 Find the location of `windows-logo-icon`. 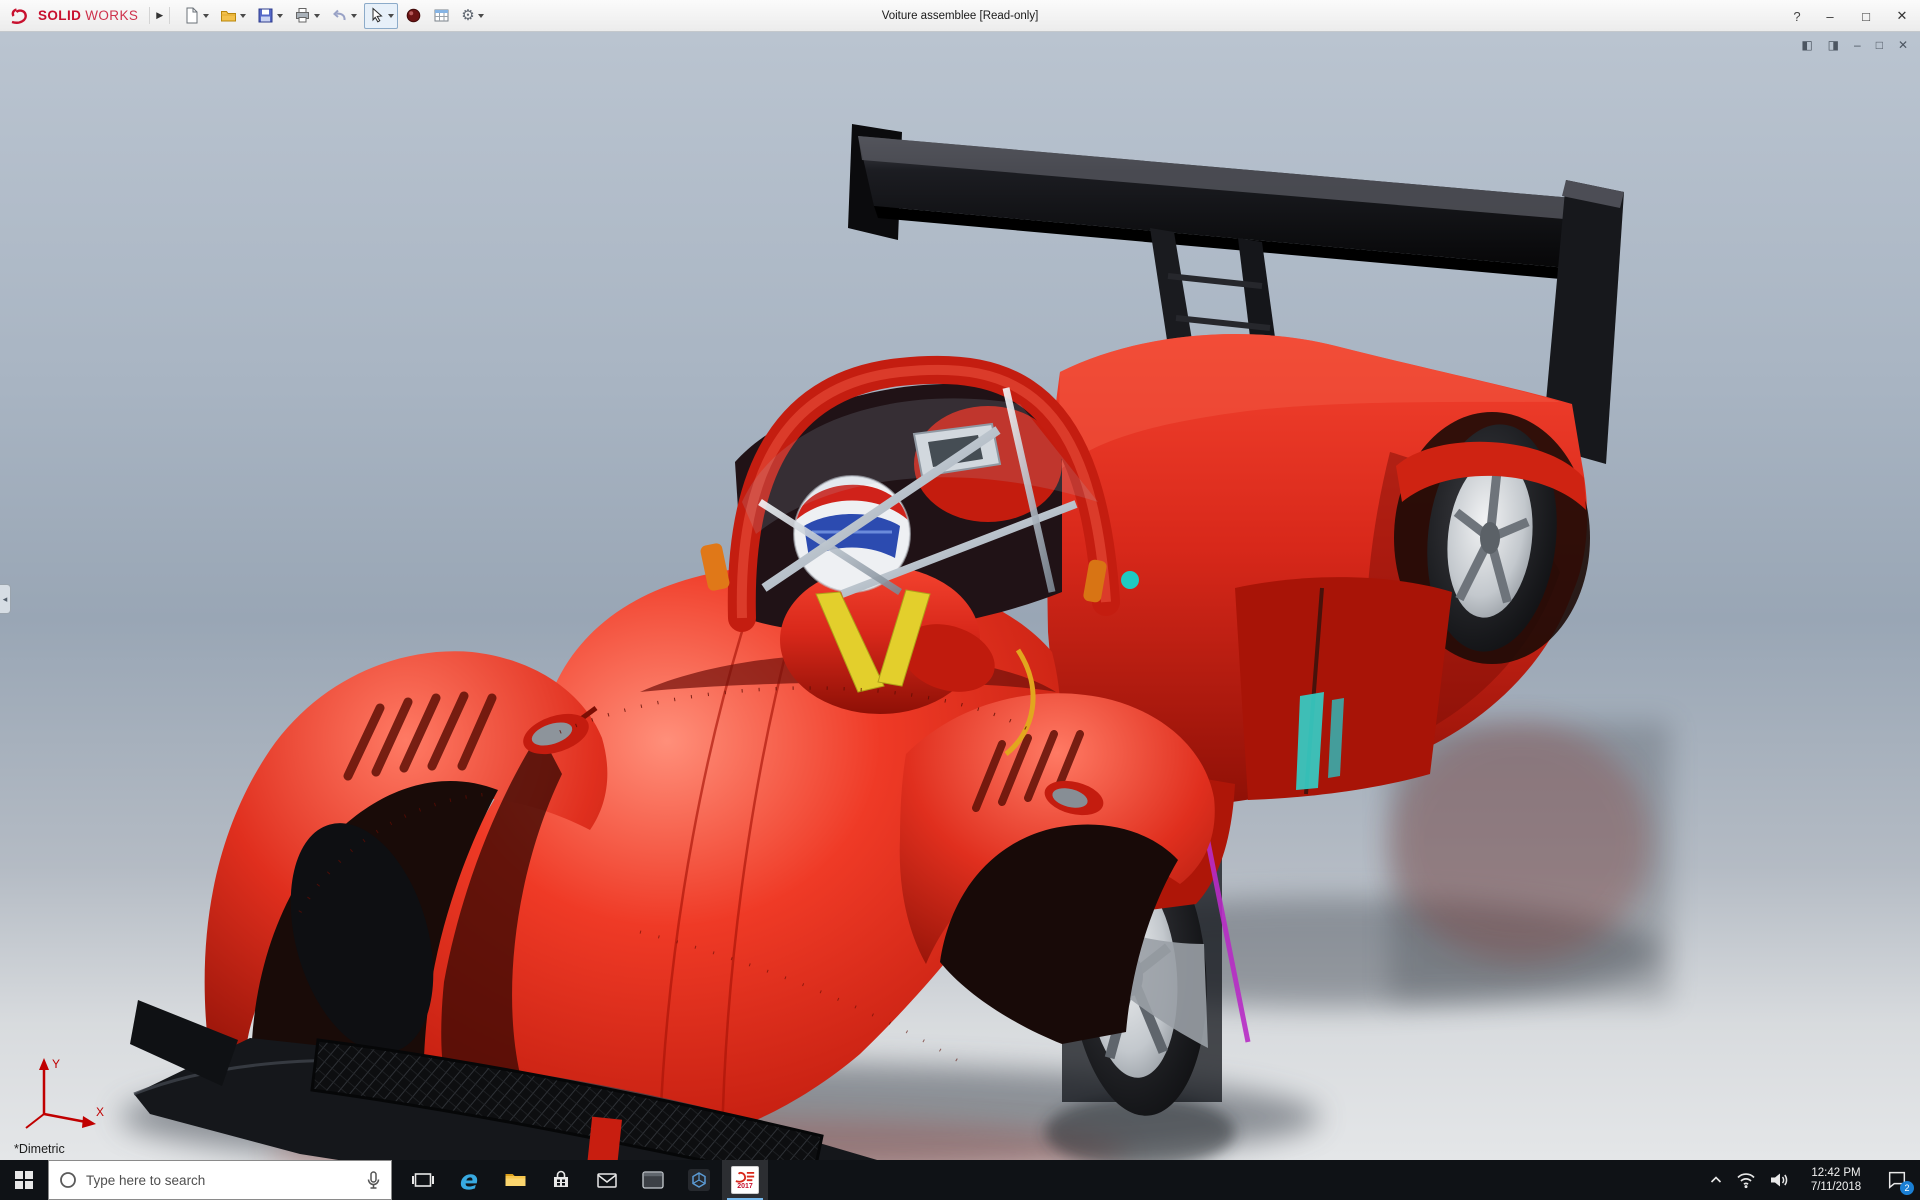

windows-logo-icon is located at coordinates (24, 1180).